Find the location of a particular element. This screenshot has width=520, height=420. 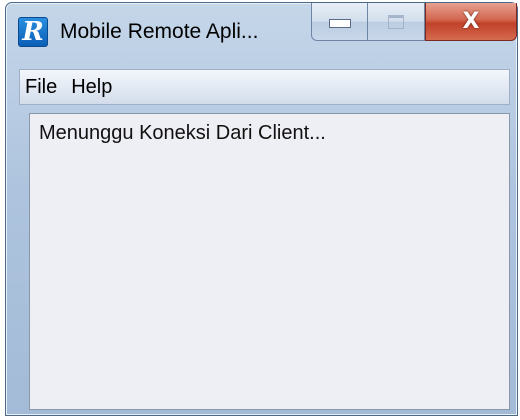

close-button: X is located at coordinates (471, 22).